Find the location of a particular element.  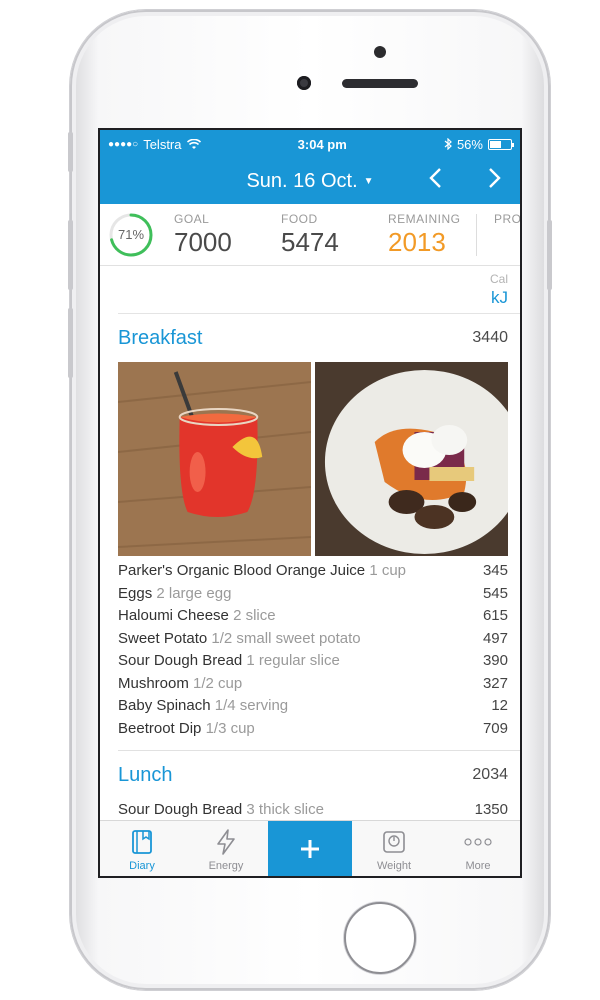

tab-more: More is located at coordinates (478, 848).